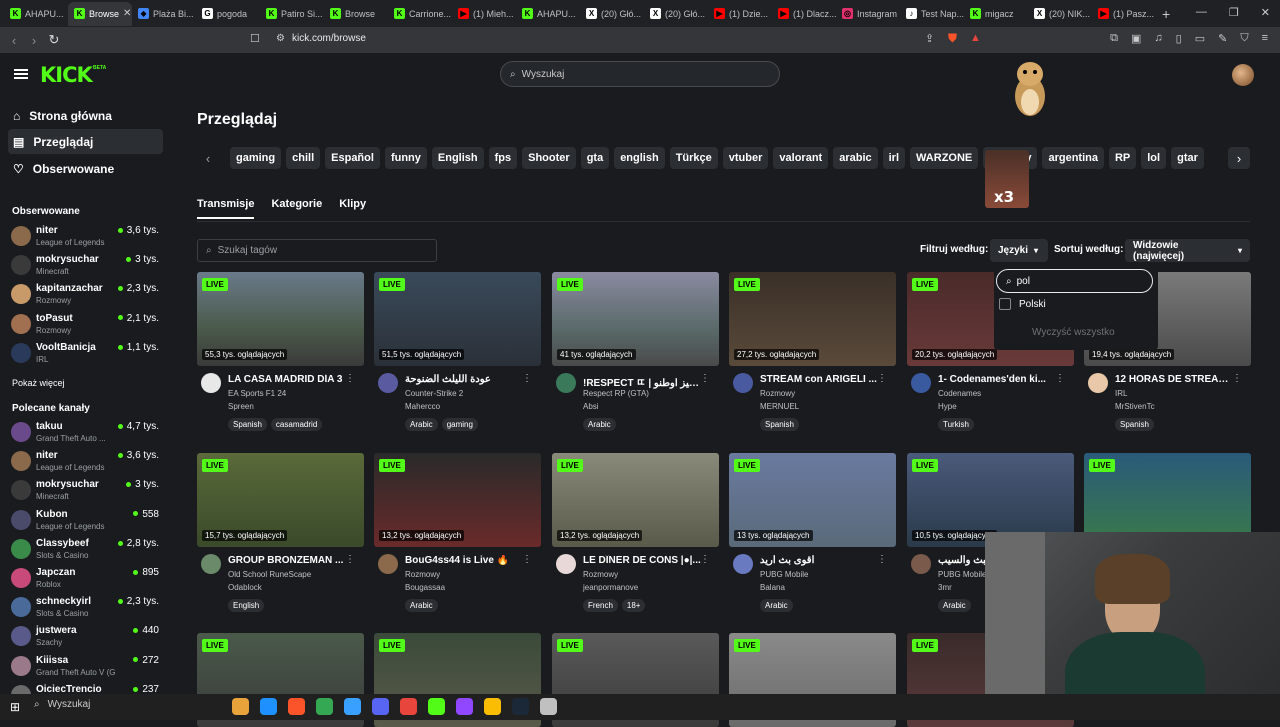 The width and height of the screenshot is (1280, 727). Describe the element at coordinates (15, 707) in the screenshot. I see `windows-start-icon: ⊞` at that location.